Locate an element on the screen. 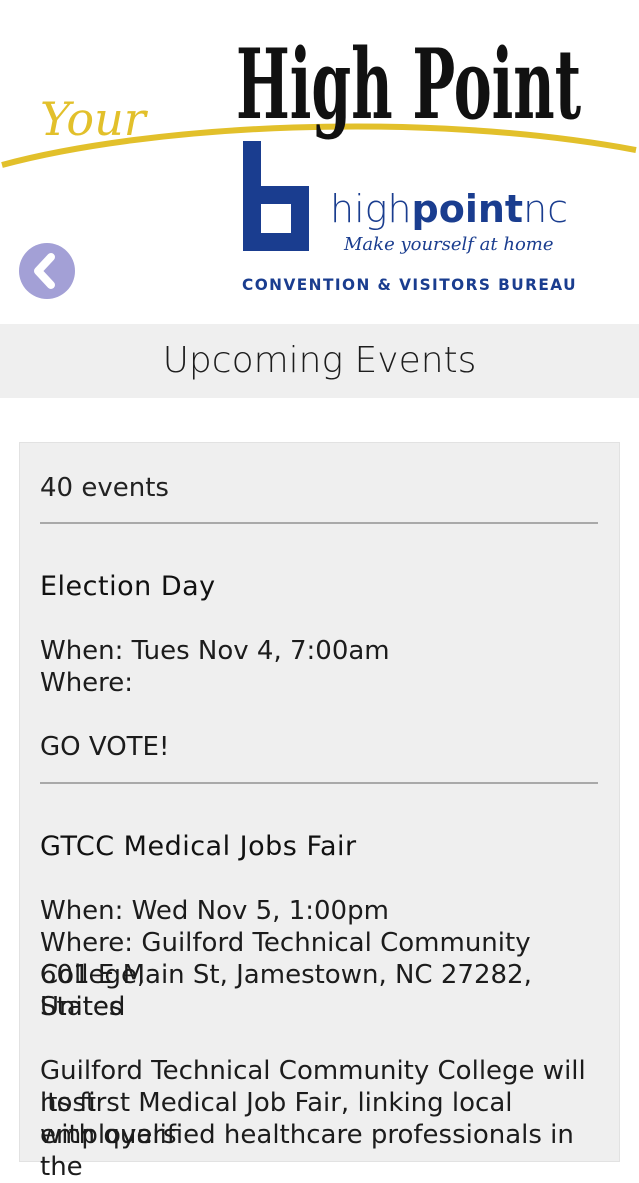  event-when: When: Tues Nov 4, 7:00am is located at coordinates (215, 651).